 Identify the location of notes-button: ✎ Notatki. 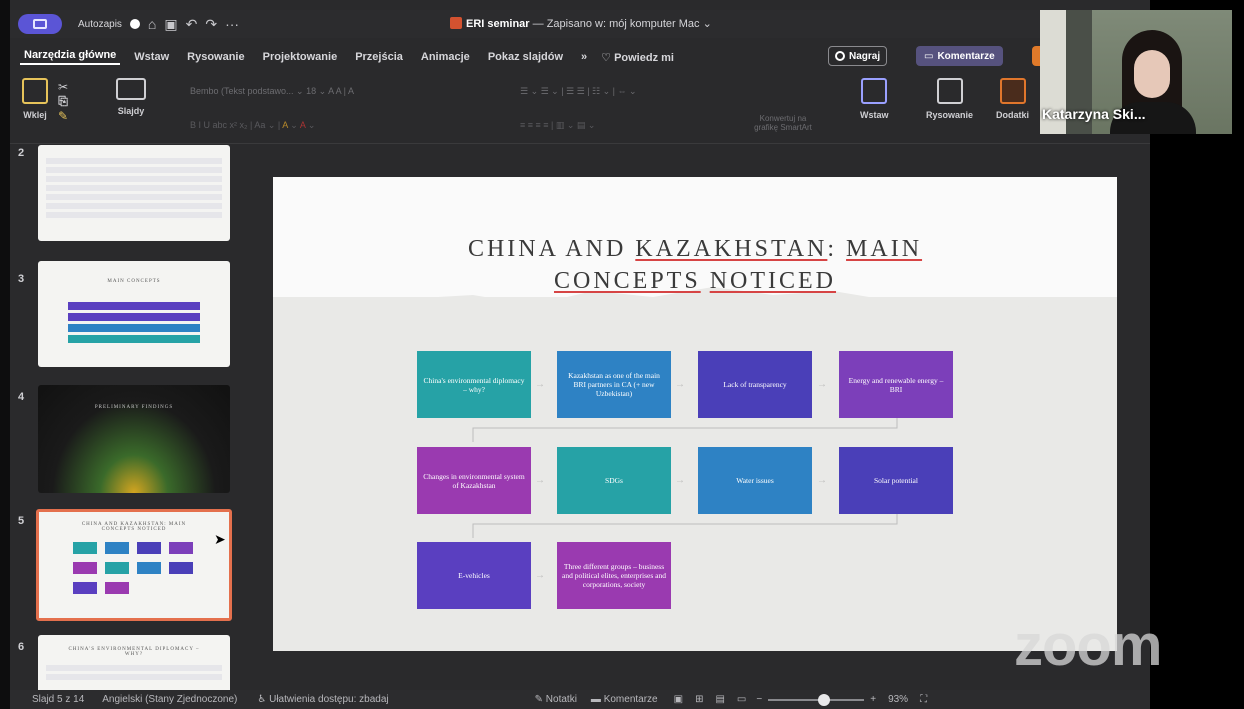
(556, 699).